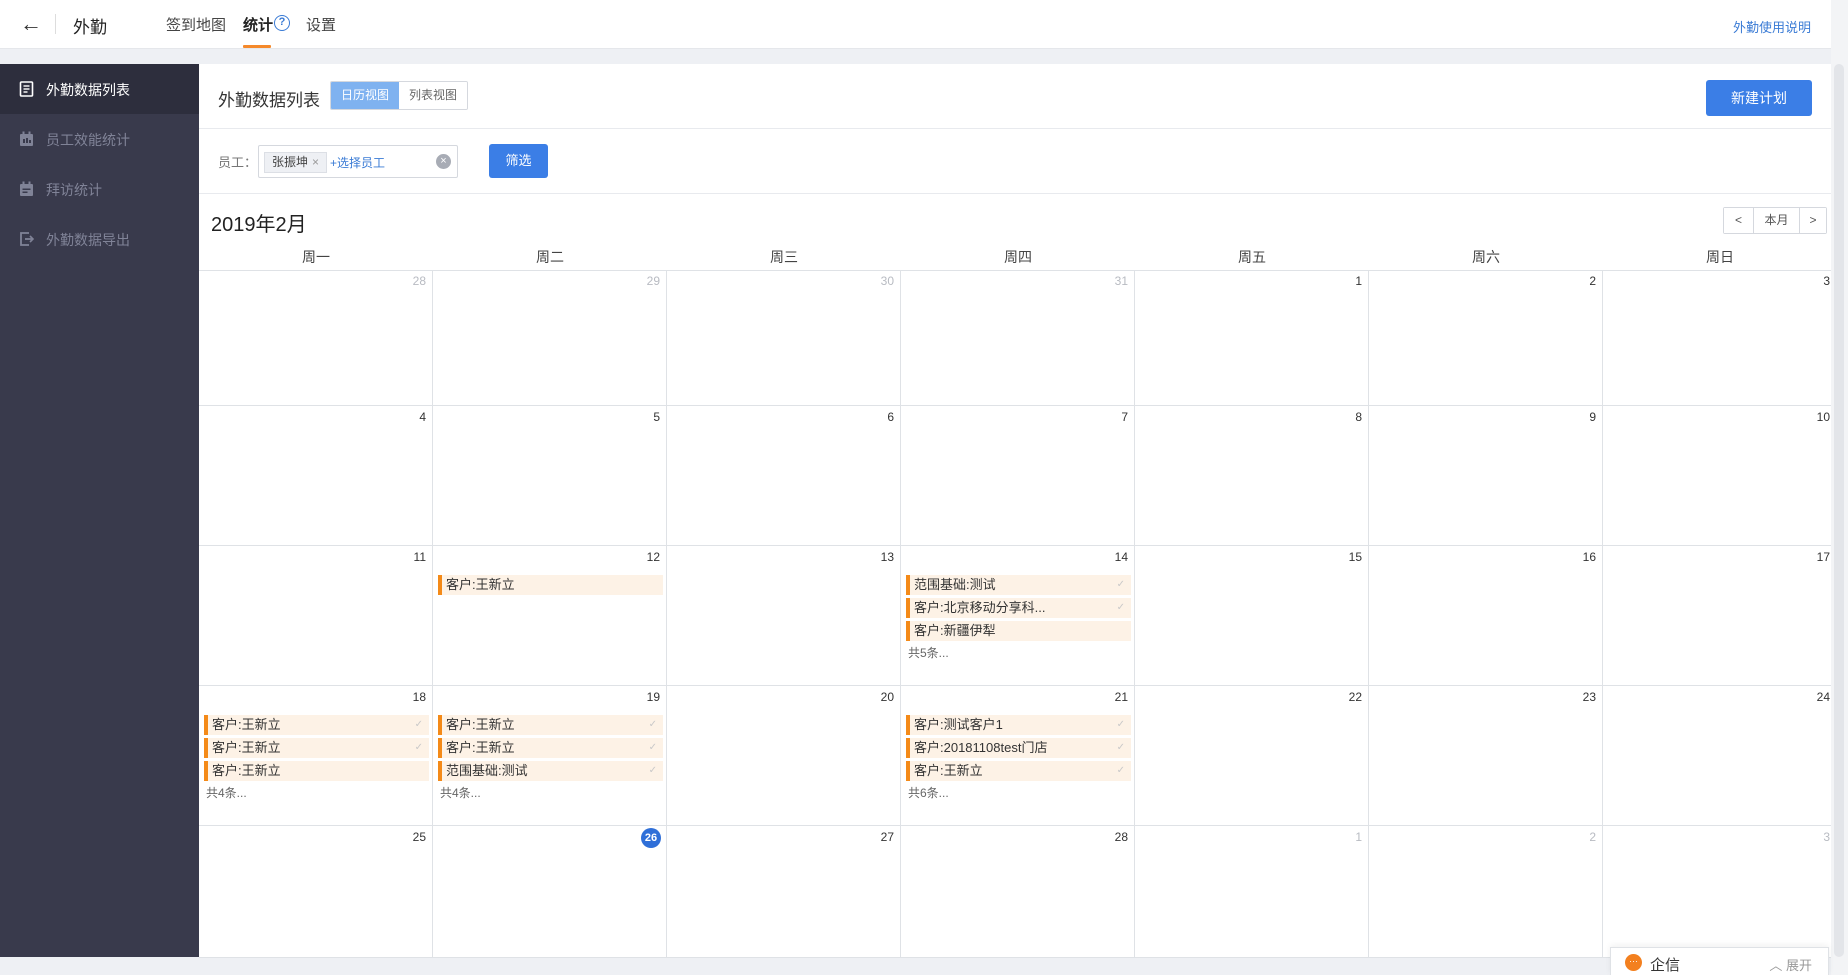 The height and width of the screenshot is (975, 1848). Describe the element at coordinates (784, 756) in the screenshot. I see `calendar-day-cell: 20` at that location.